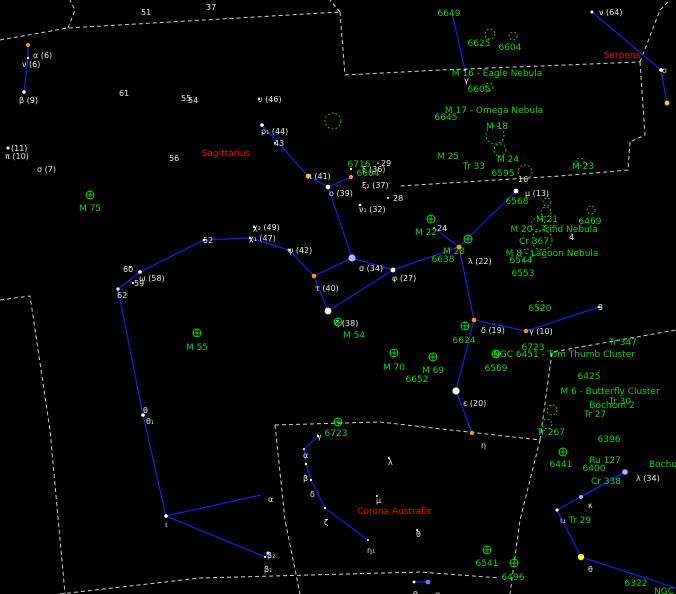 This screenshot has width=676, height=594. I want to click on star: χ₁ (47), so click(262, 238).